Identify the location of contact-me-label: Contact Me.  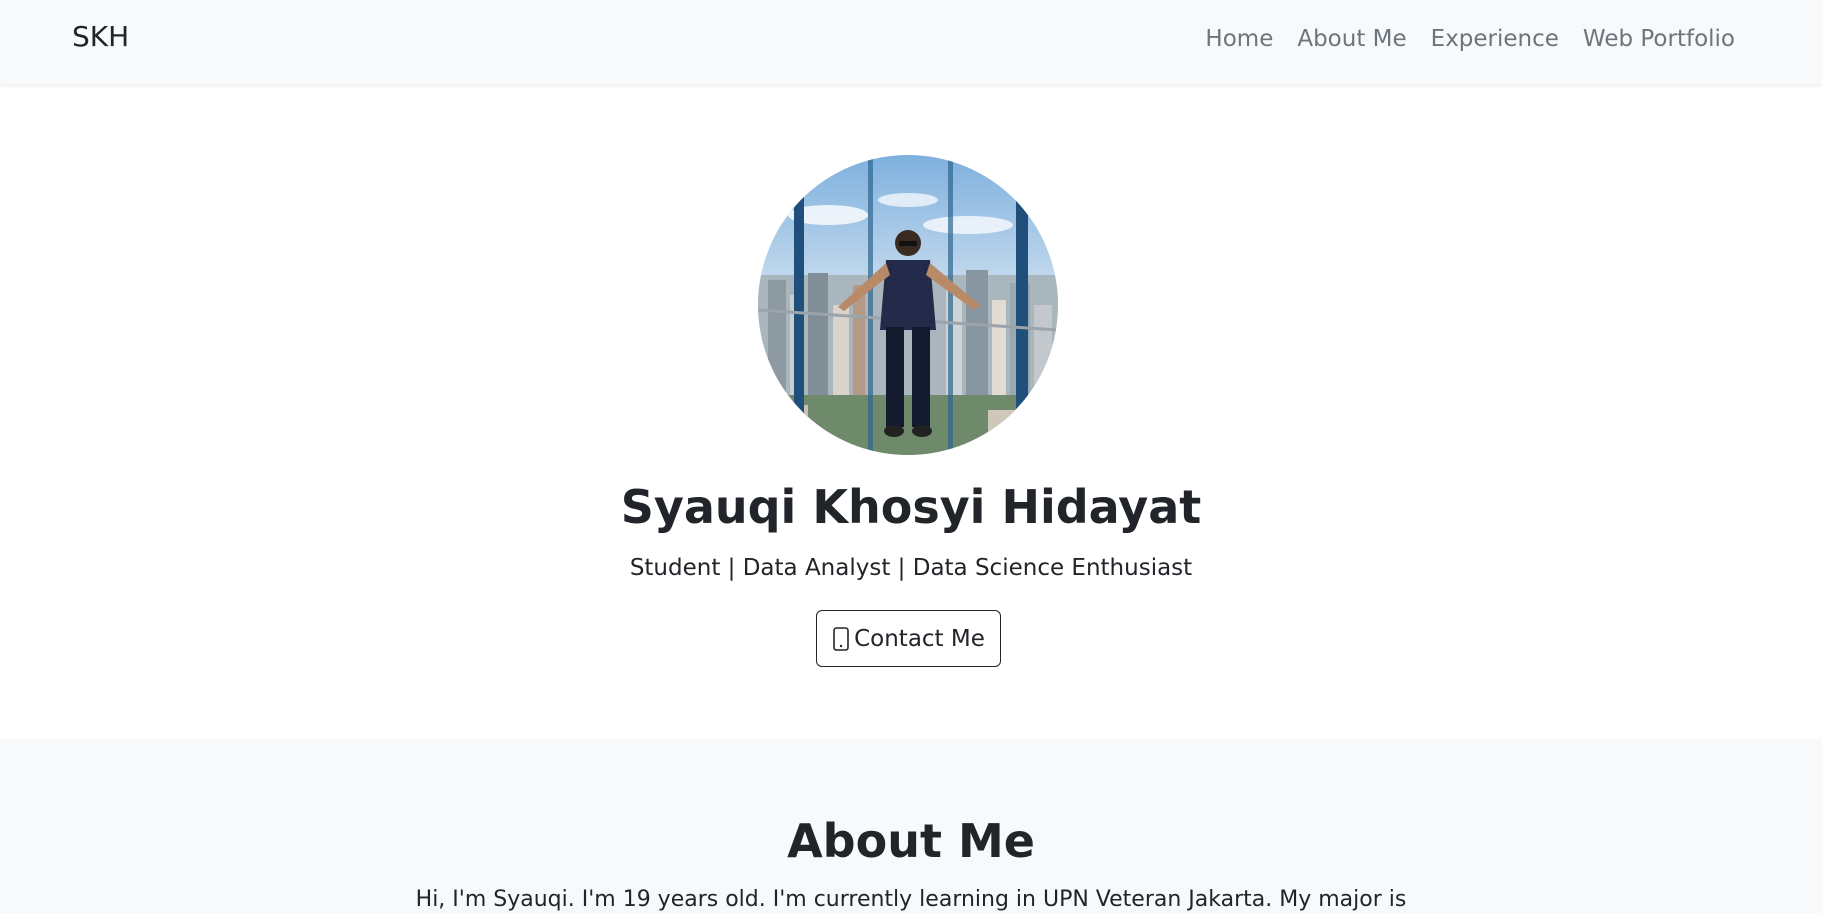
(919, 638).